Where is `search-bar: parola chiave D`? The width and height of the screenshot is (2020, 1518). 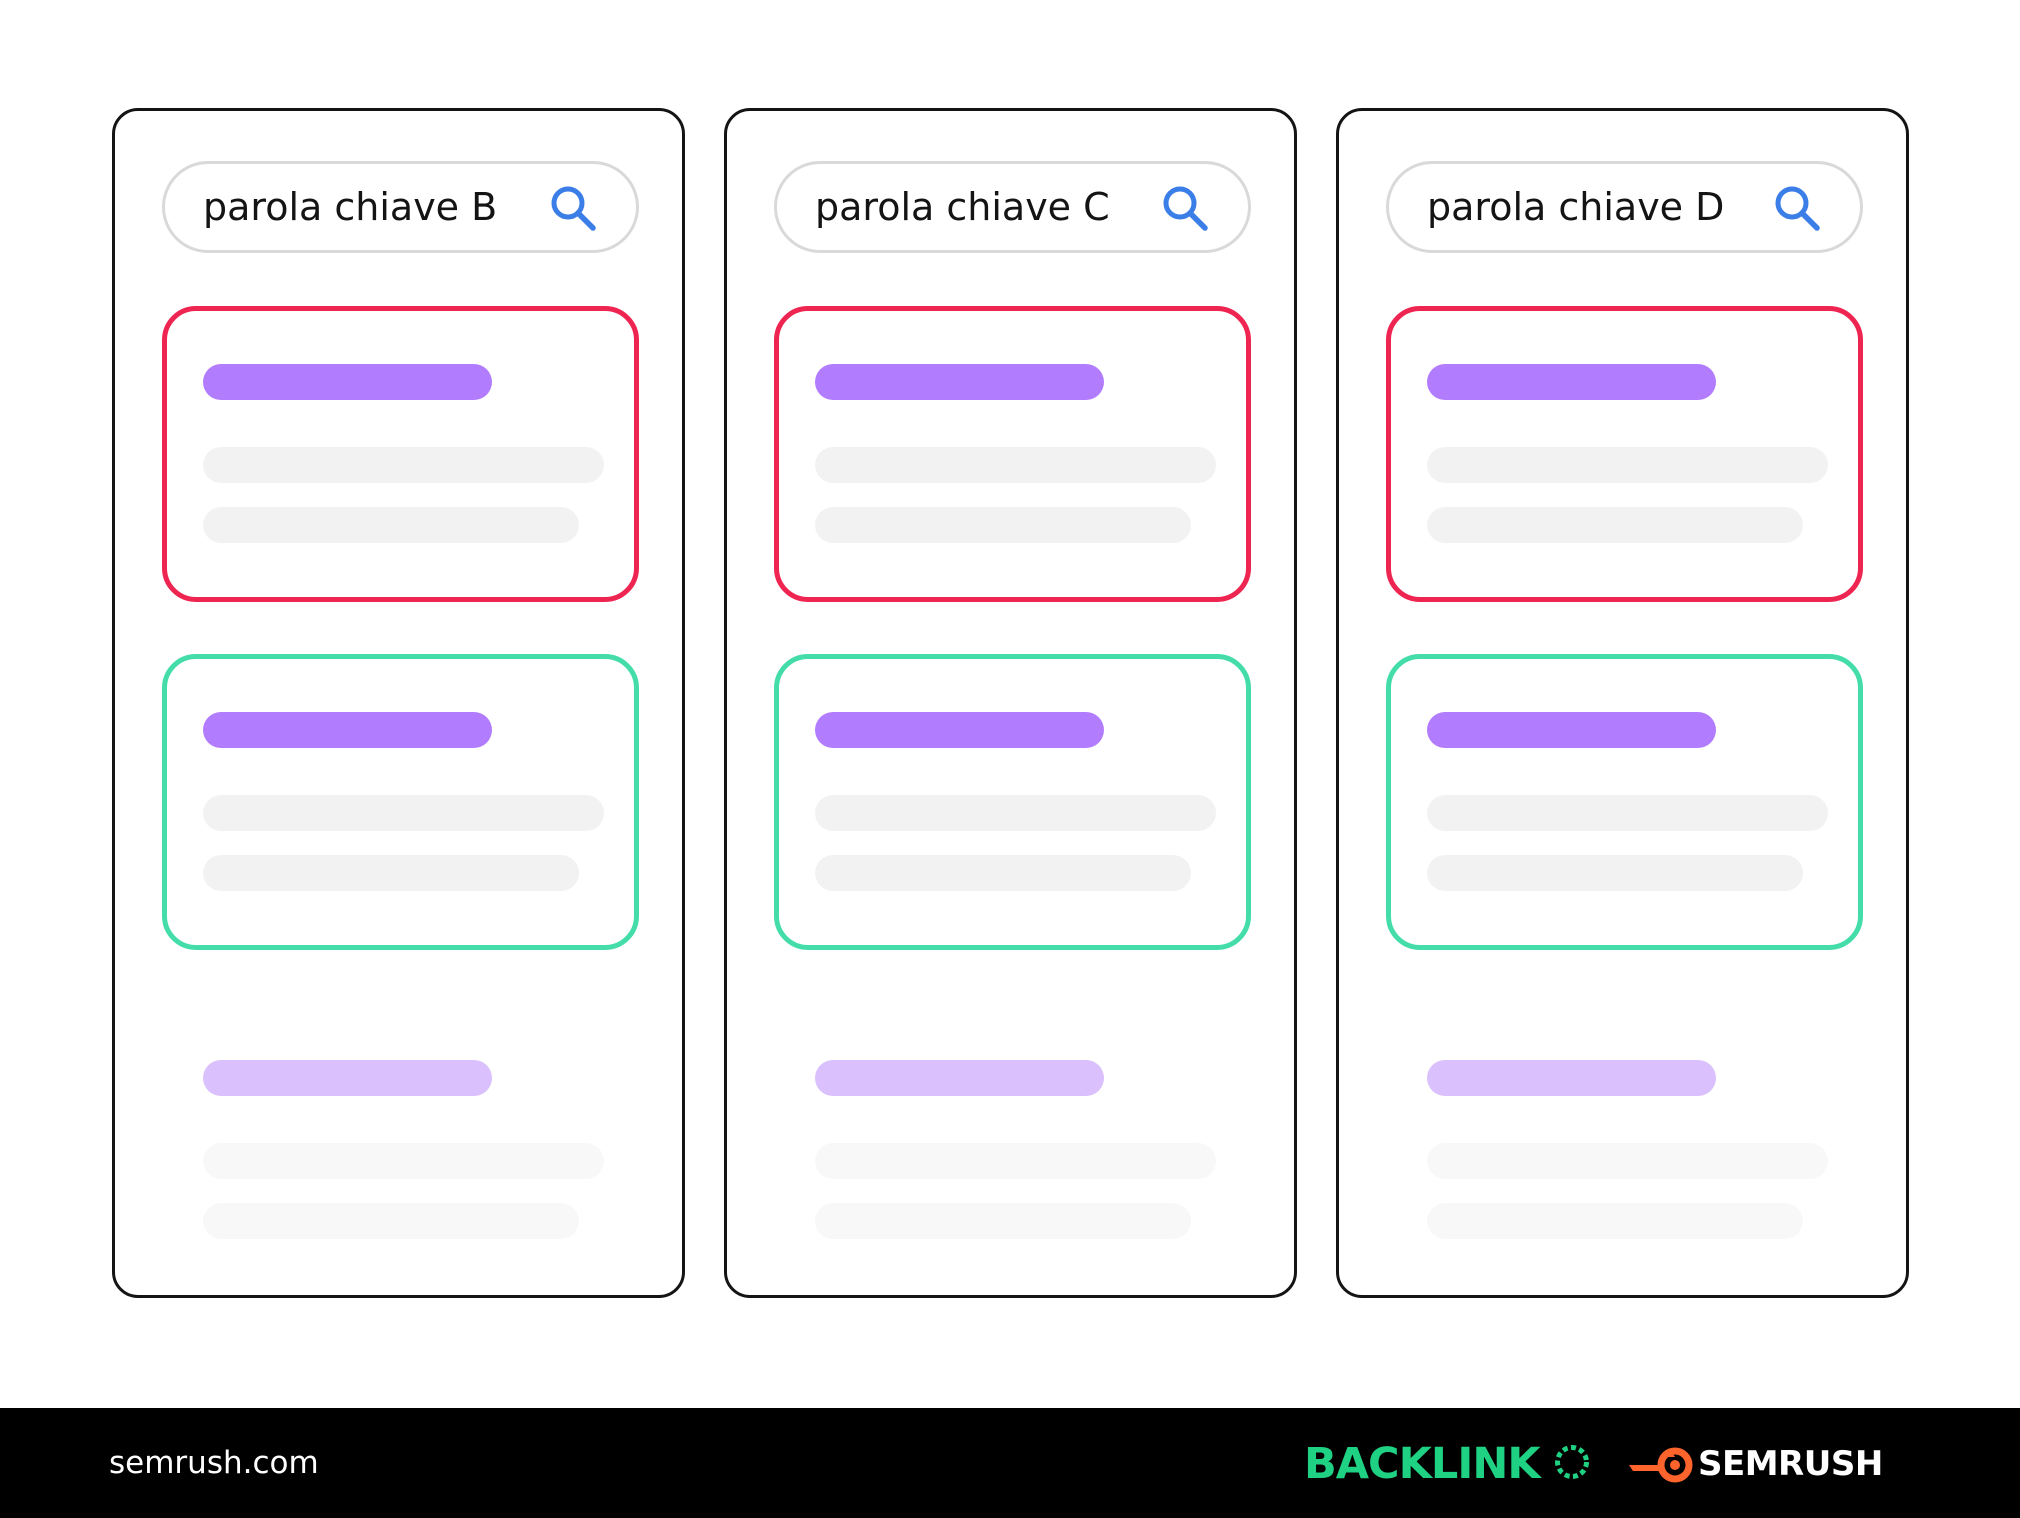 search-bar: parola chiave D is located at coordinates (1624, 207).